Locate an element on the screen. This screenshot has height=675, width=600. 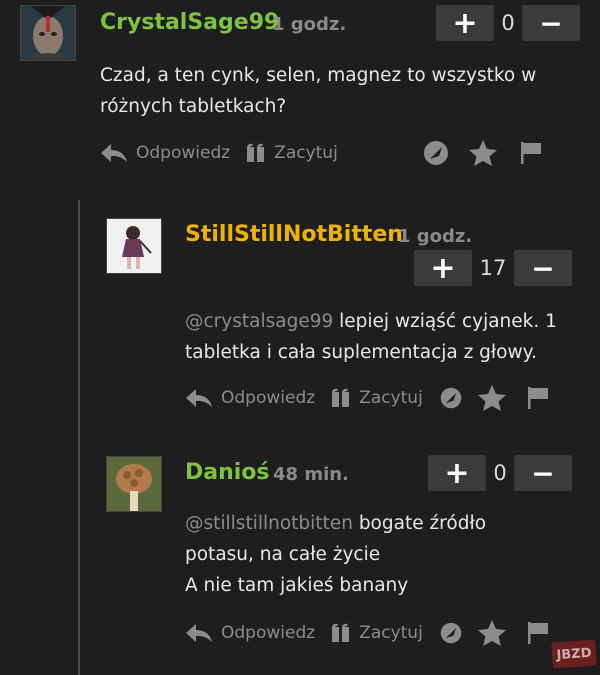
user-mention: @crystalsage99 is located at coordinates (259, 321).